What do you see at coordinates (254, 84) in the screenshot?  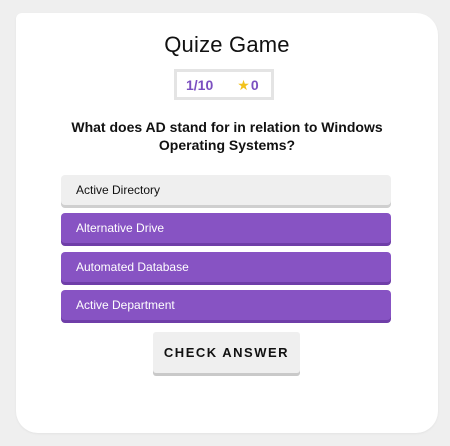 I see `score-value: 0` at bounding box center [254, 84].